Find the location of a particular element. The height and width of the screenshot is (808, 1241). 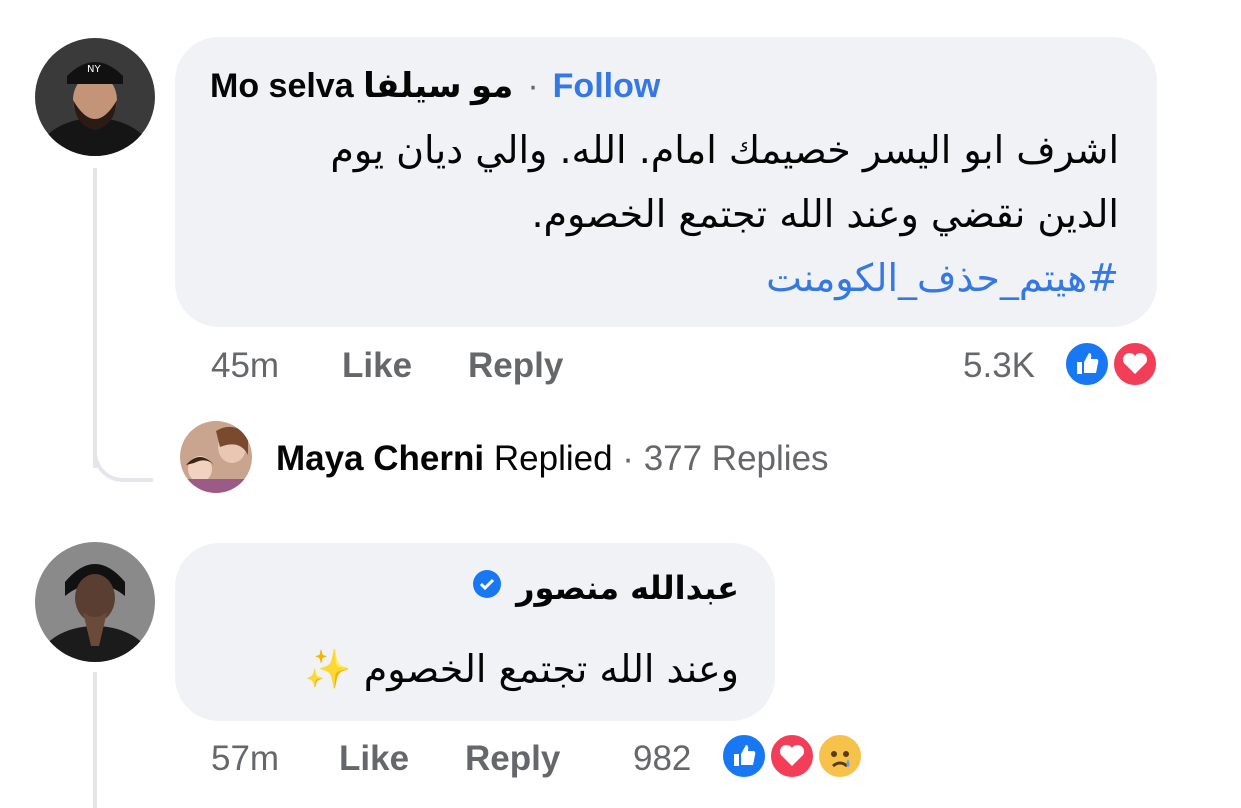

comment-author: Mo selva مو سيلفا is located at coordinates (361, 86).